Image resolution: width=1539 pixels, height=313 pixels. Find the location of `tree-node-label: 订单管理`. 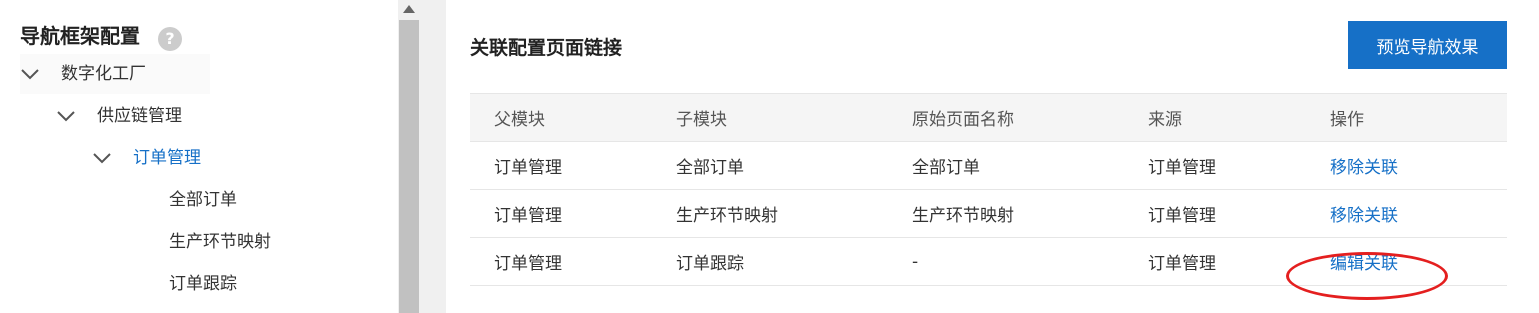

tree-node-label: 订单管理 is located at coordinates (167, 158).